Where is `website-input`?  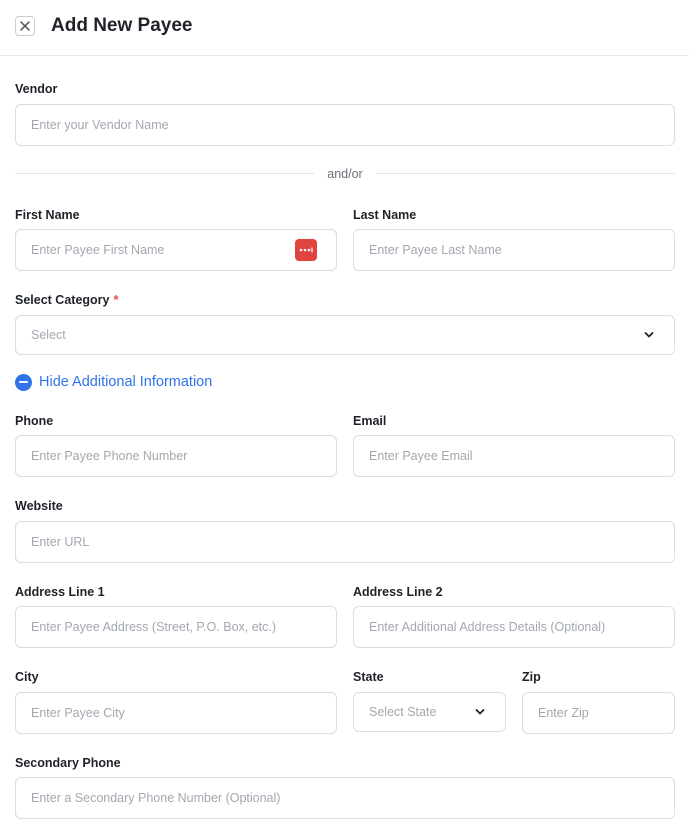 website-input is located at coordinates (345, 542).